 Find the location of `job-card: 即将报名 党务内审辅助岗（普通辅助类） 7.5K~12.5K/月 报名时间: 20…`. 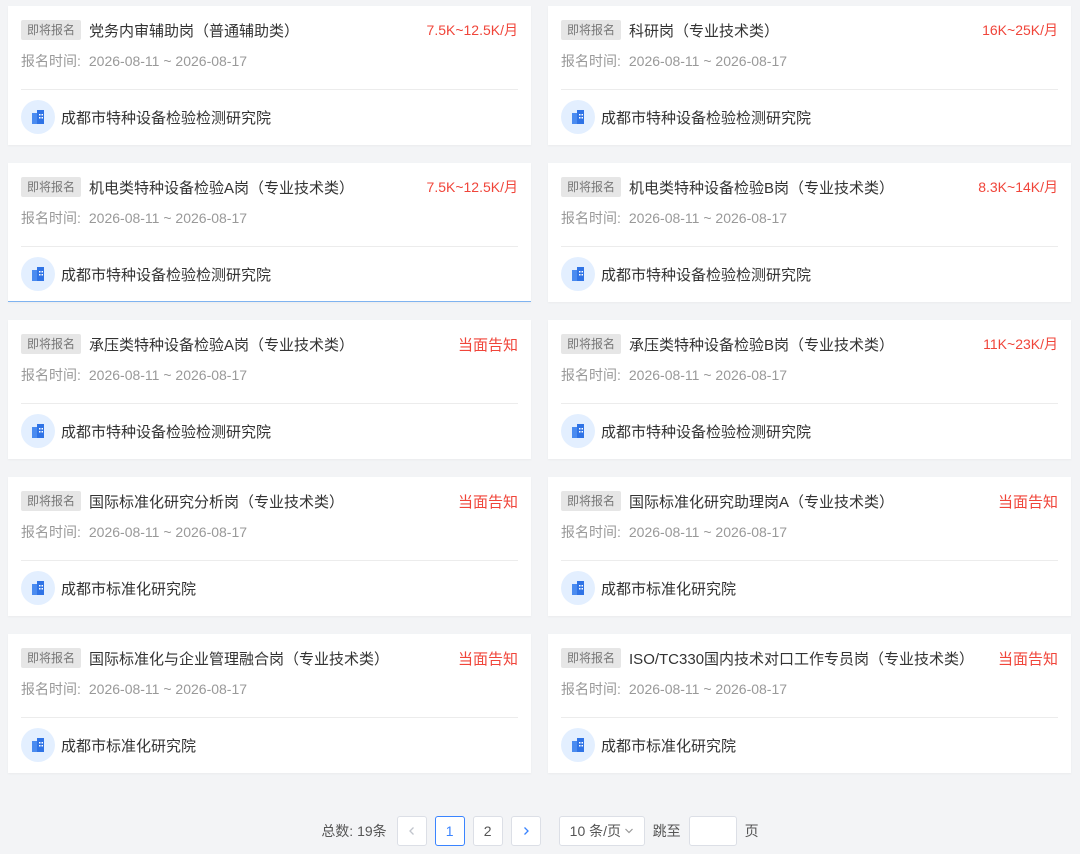

job-card: 即将报名 党务内审辅助岗（普通辅助类） 7.5K~12.5K/月 报名时间: 20… is located at coordinates (269, 75).